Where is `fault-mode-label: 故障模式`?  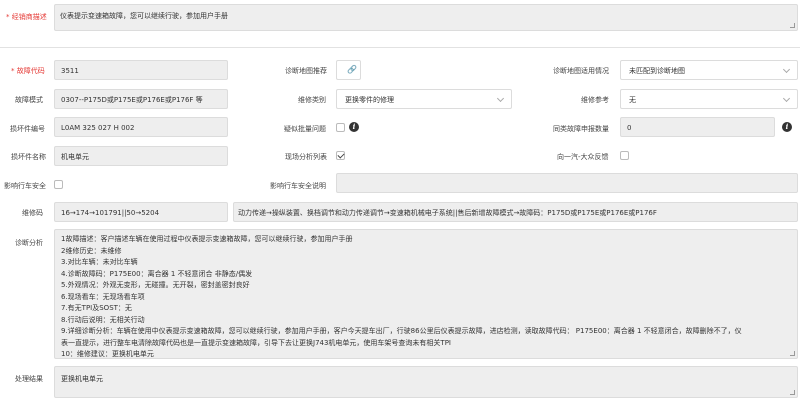
fault-mode-label: 故障模式 is located at coordinates (29, 100).